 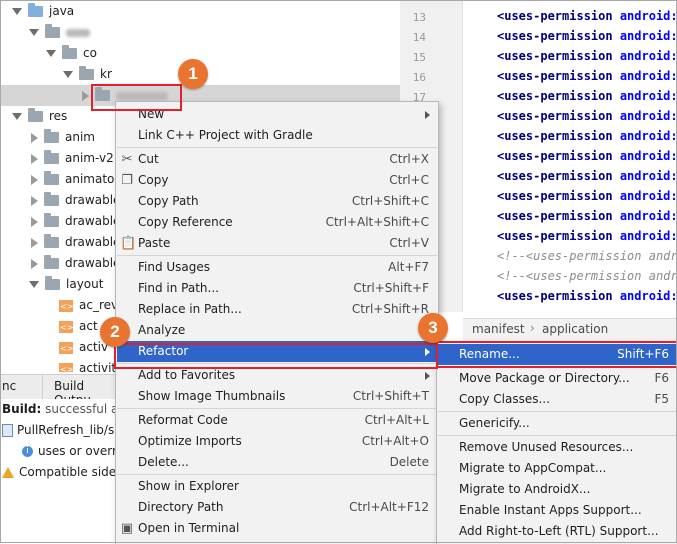 What do you see at coordinates (106, 74) in the screenshot?
I see `tree-item-label: kr` at bounding box center [106, 74].